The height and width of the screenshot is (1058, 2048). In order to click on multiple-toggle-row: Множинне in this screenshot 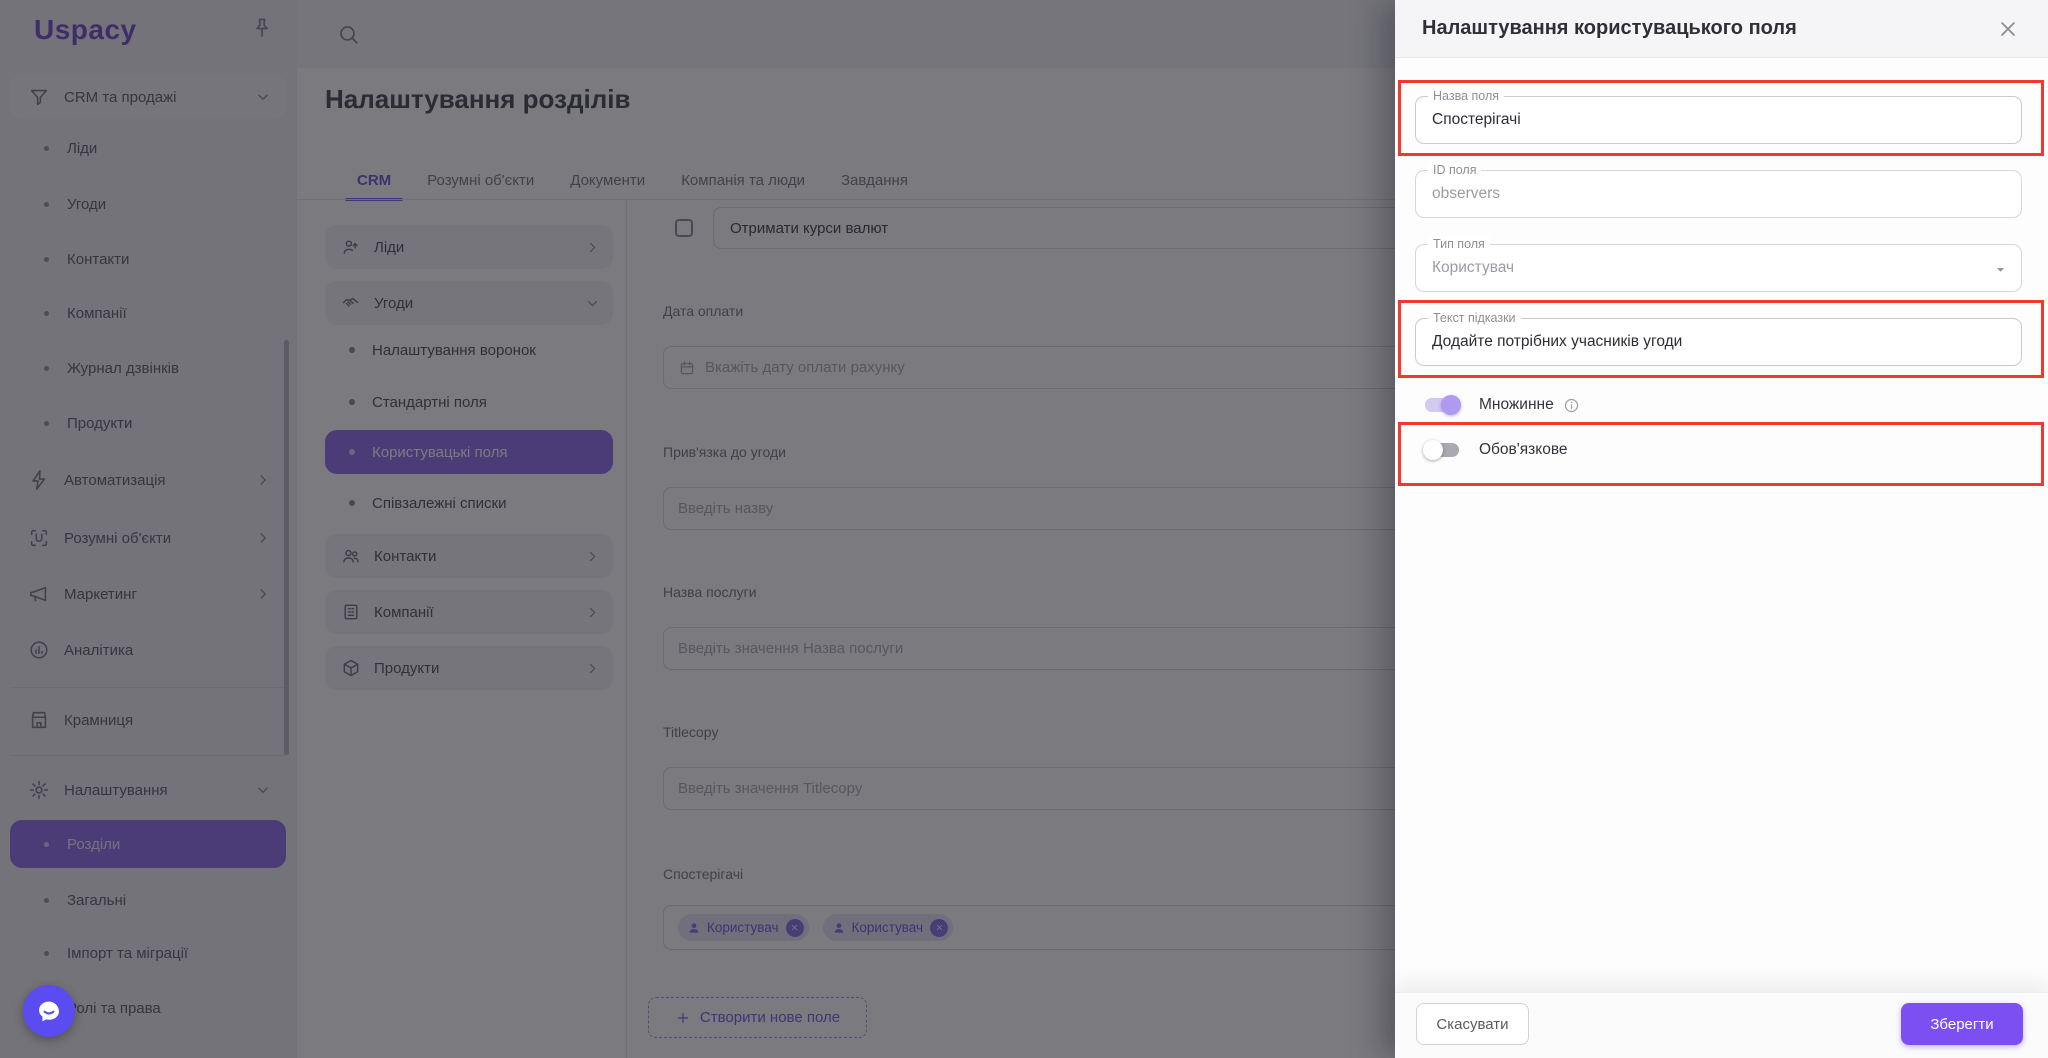, I will do `click(1501, 405)`.